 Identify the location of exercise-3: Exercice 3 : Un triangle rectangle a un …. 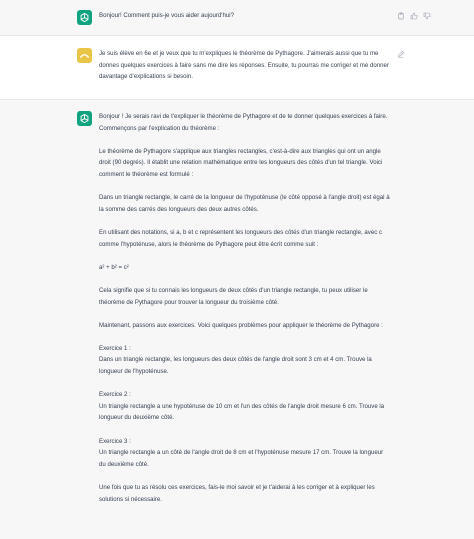
(241, 452).